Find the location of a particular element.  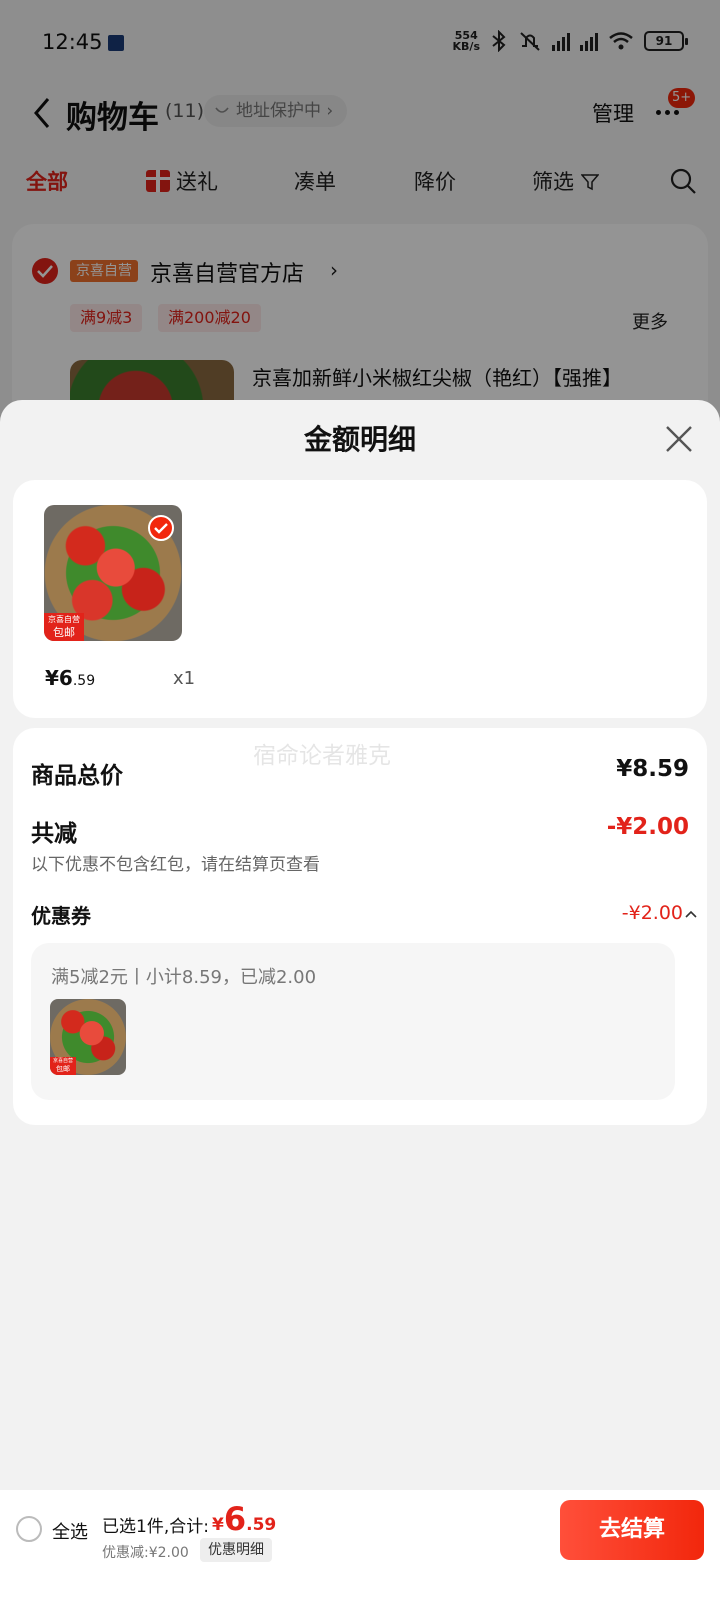

total-amount: ¥6.59 is located at coordinates (244, 1519).